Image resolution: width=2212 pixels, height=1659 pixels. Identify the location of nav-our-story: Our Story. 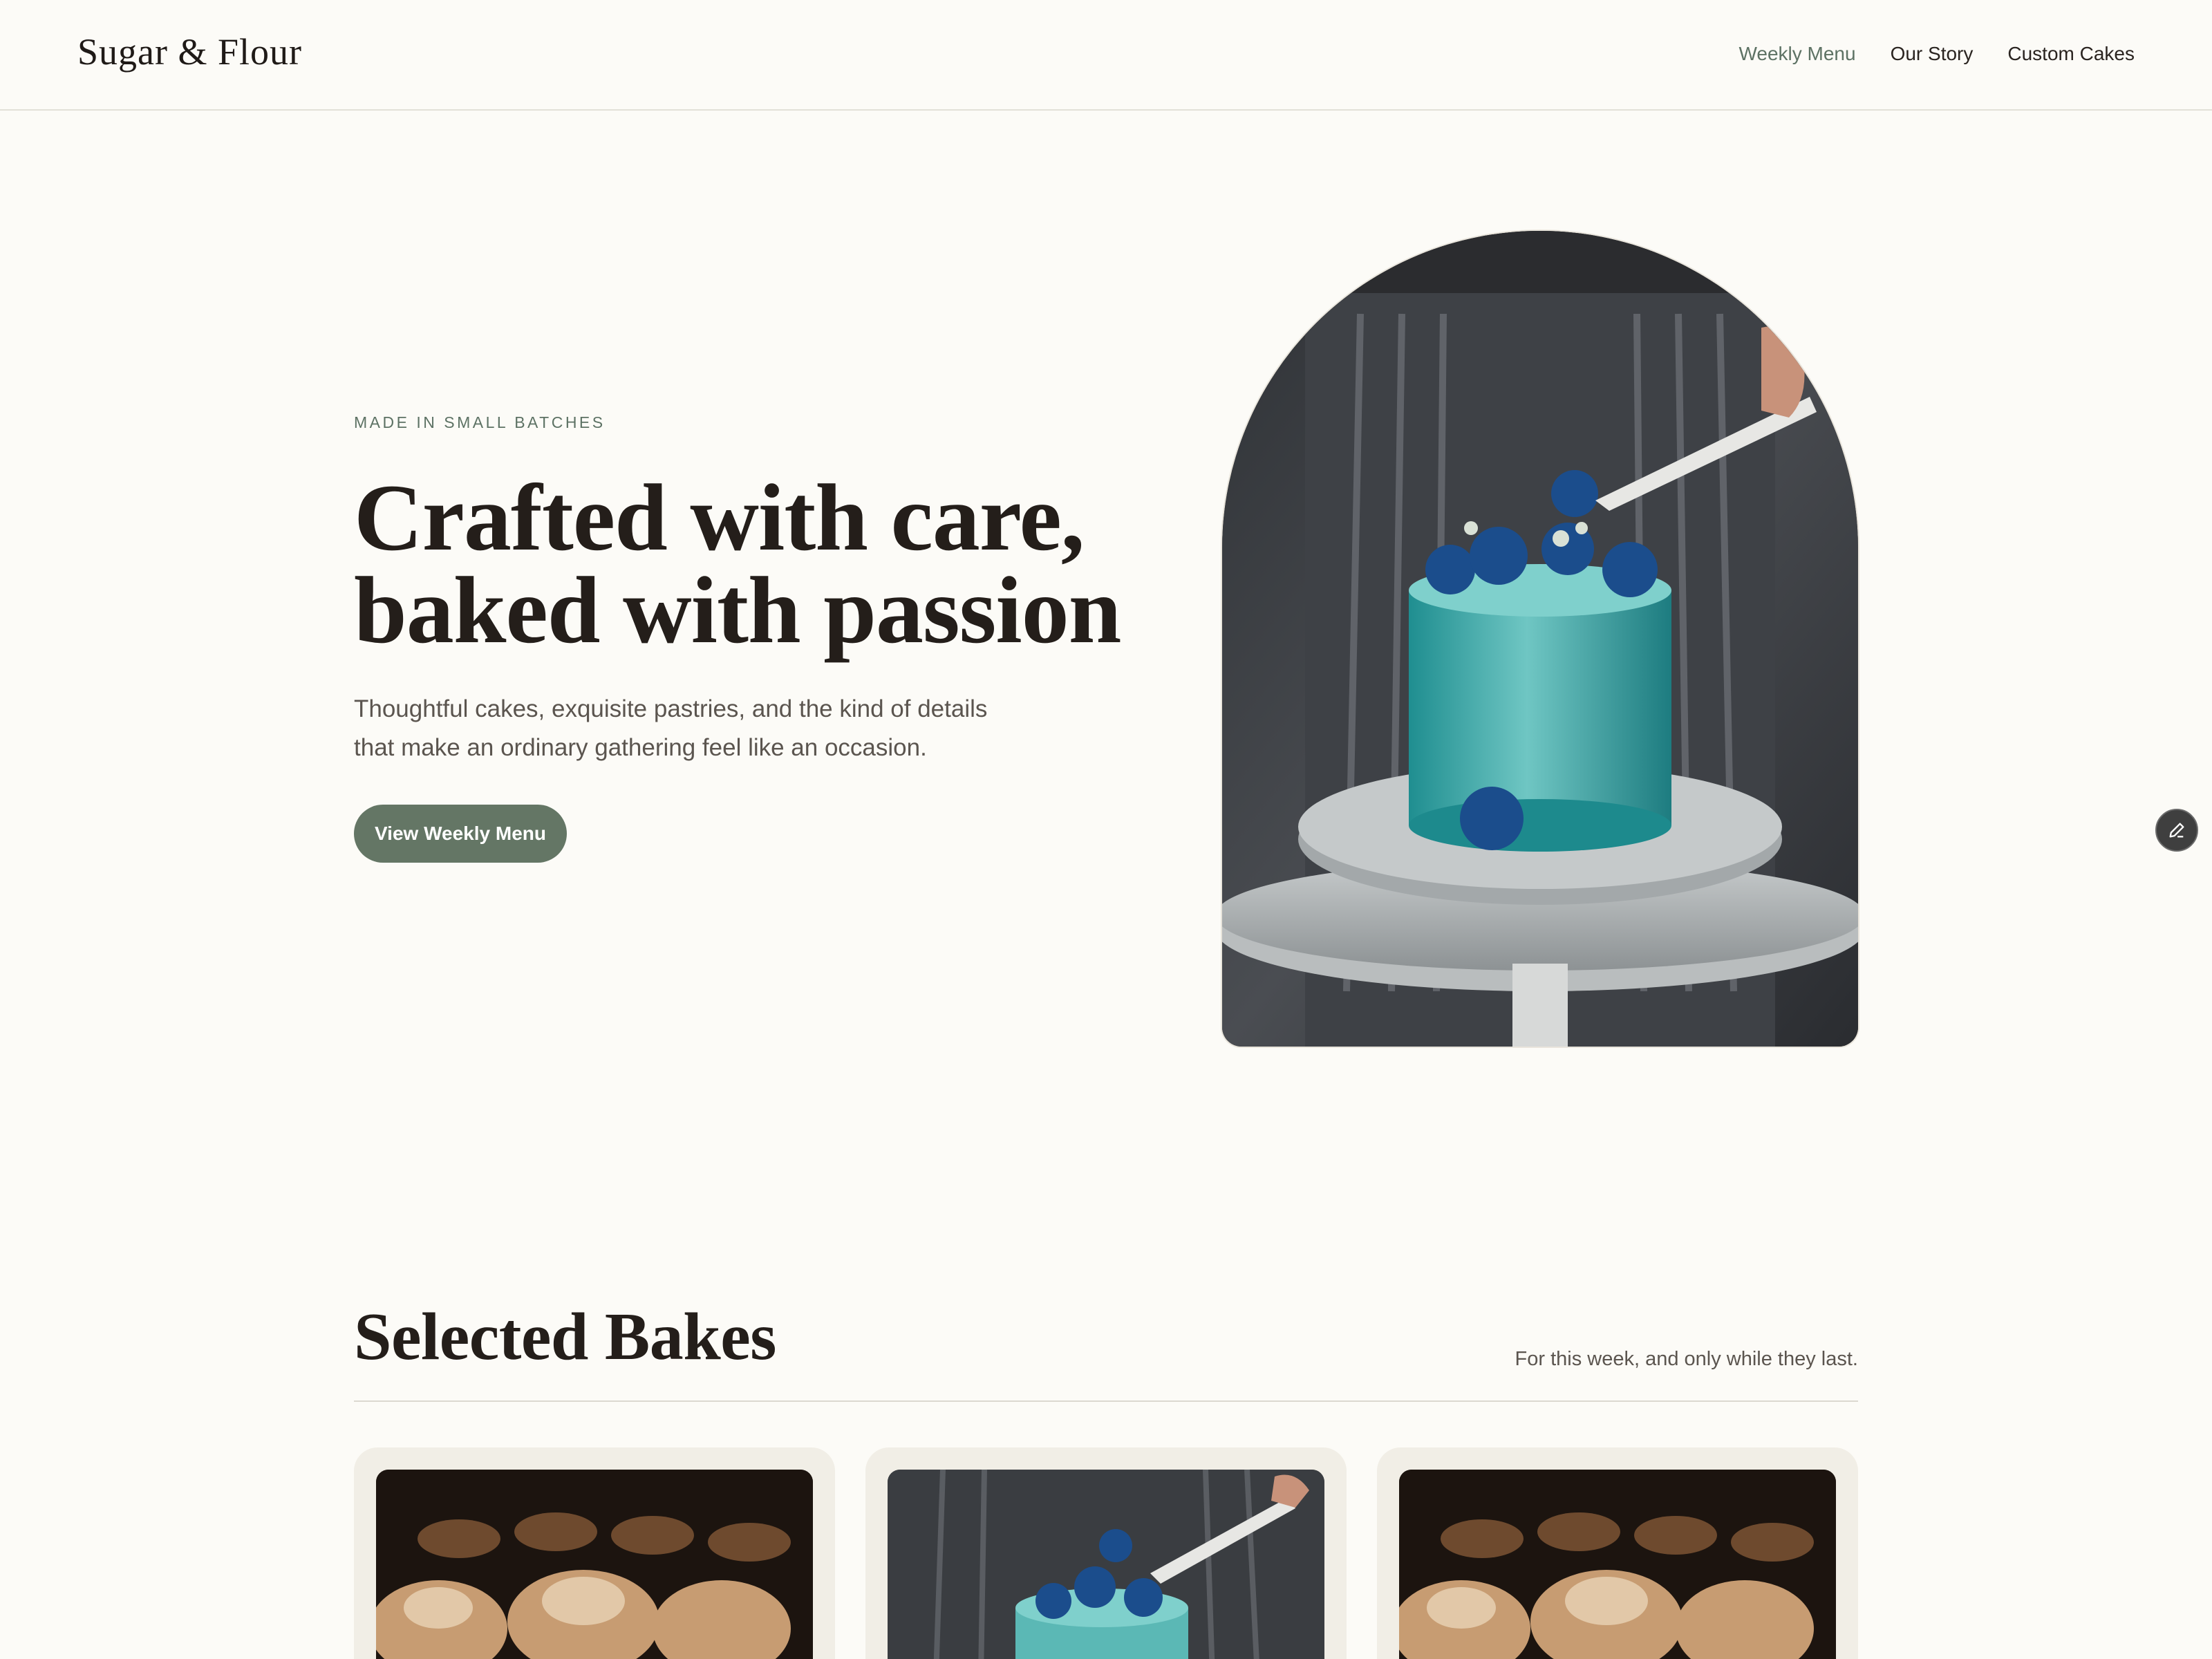
(1933, 54).